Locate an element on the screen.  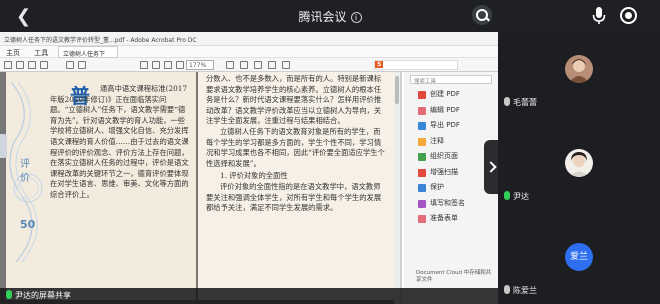
select-icon is located at coordinates (144, 65).